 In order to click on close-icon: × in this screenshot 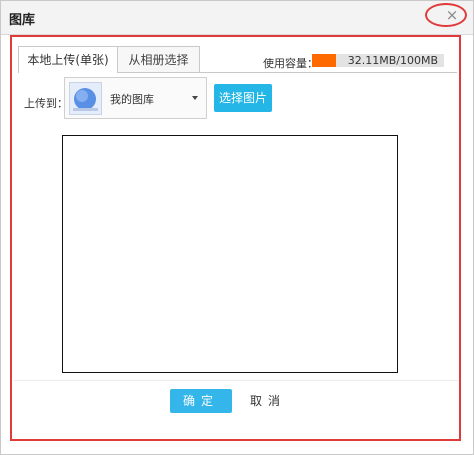, I will do `click(452, 15)`.